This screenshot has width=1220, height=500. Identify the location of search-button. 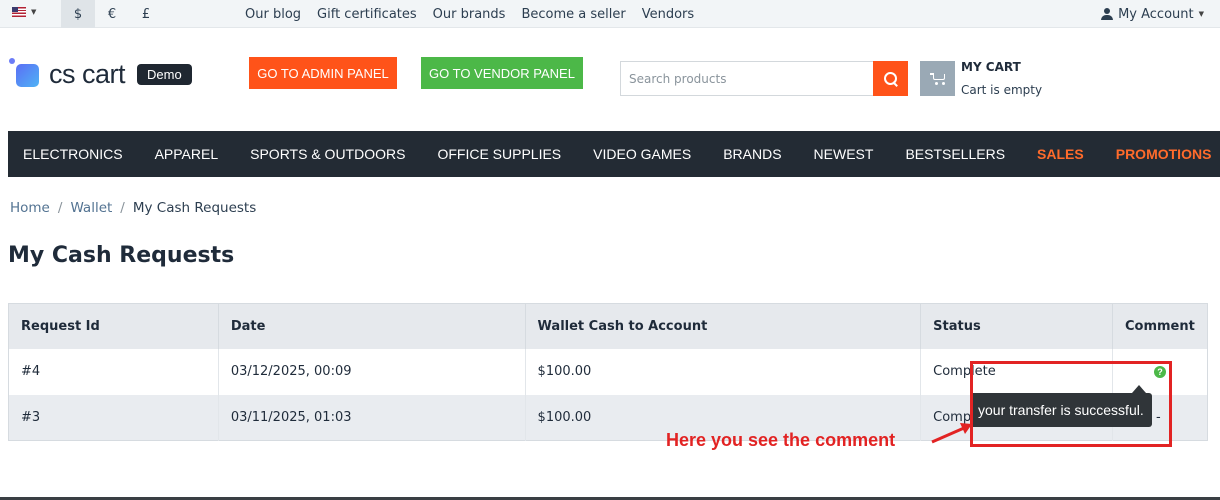
(890, 78).